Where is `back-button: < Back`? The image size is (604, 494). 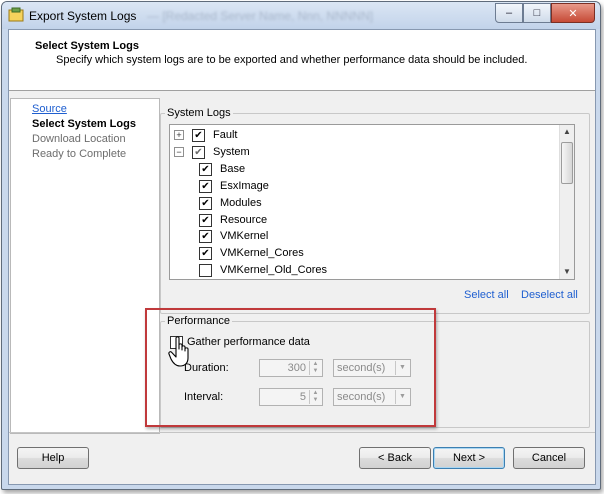 back-button: < Back is located at coordinates (395, 458).